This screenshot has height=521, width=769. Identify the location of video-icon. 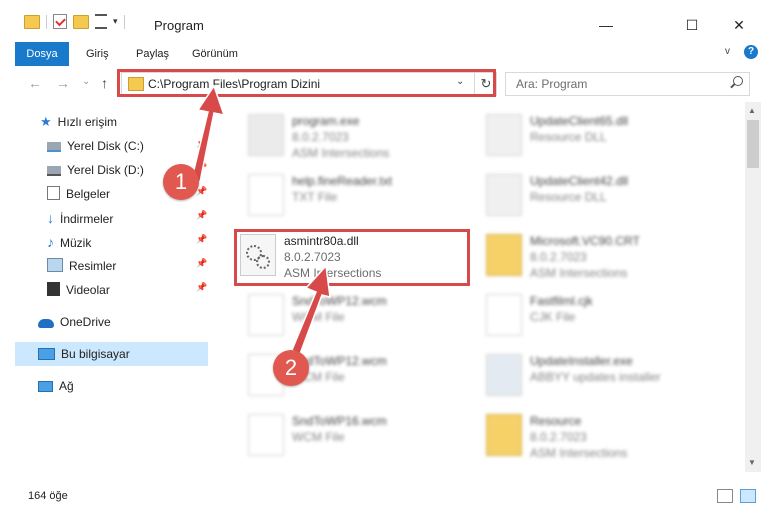
(53, 289).